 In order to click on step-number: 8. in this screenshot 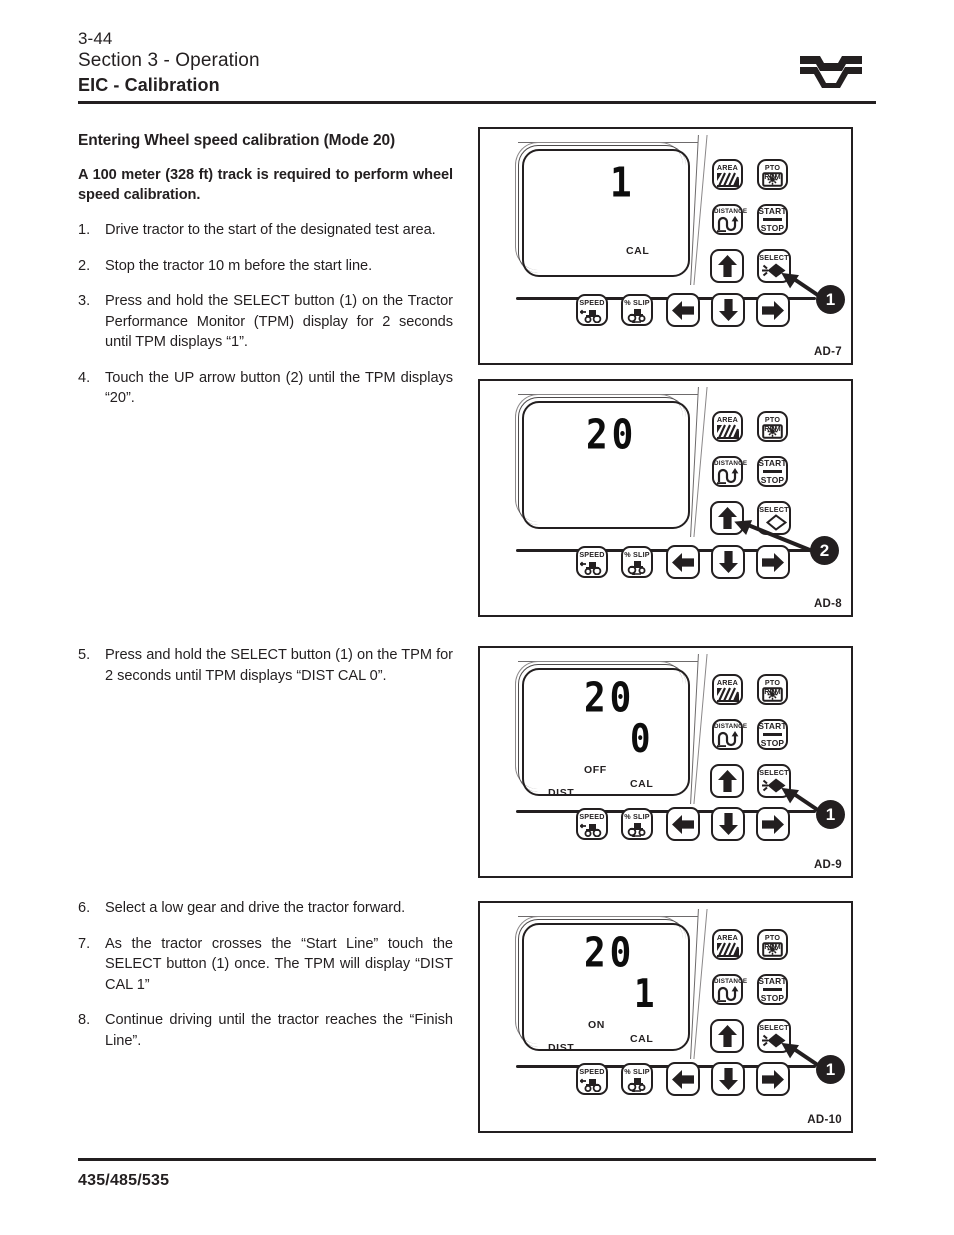, I will do `click(84, 1020)`.